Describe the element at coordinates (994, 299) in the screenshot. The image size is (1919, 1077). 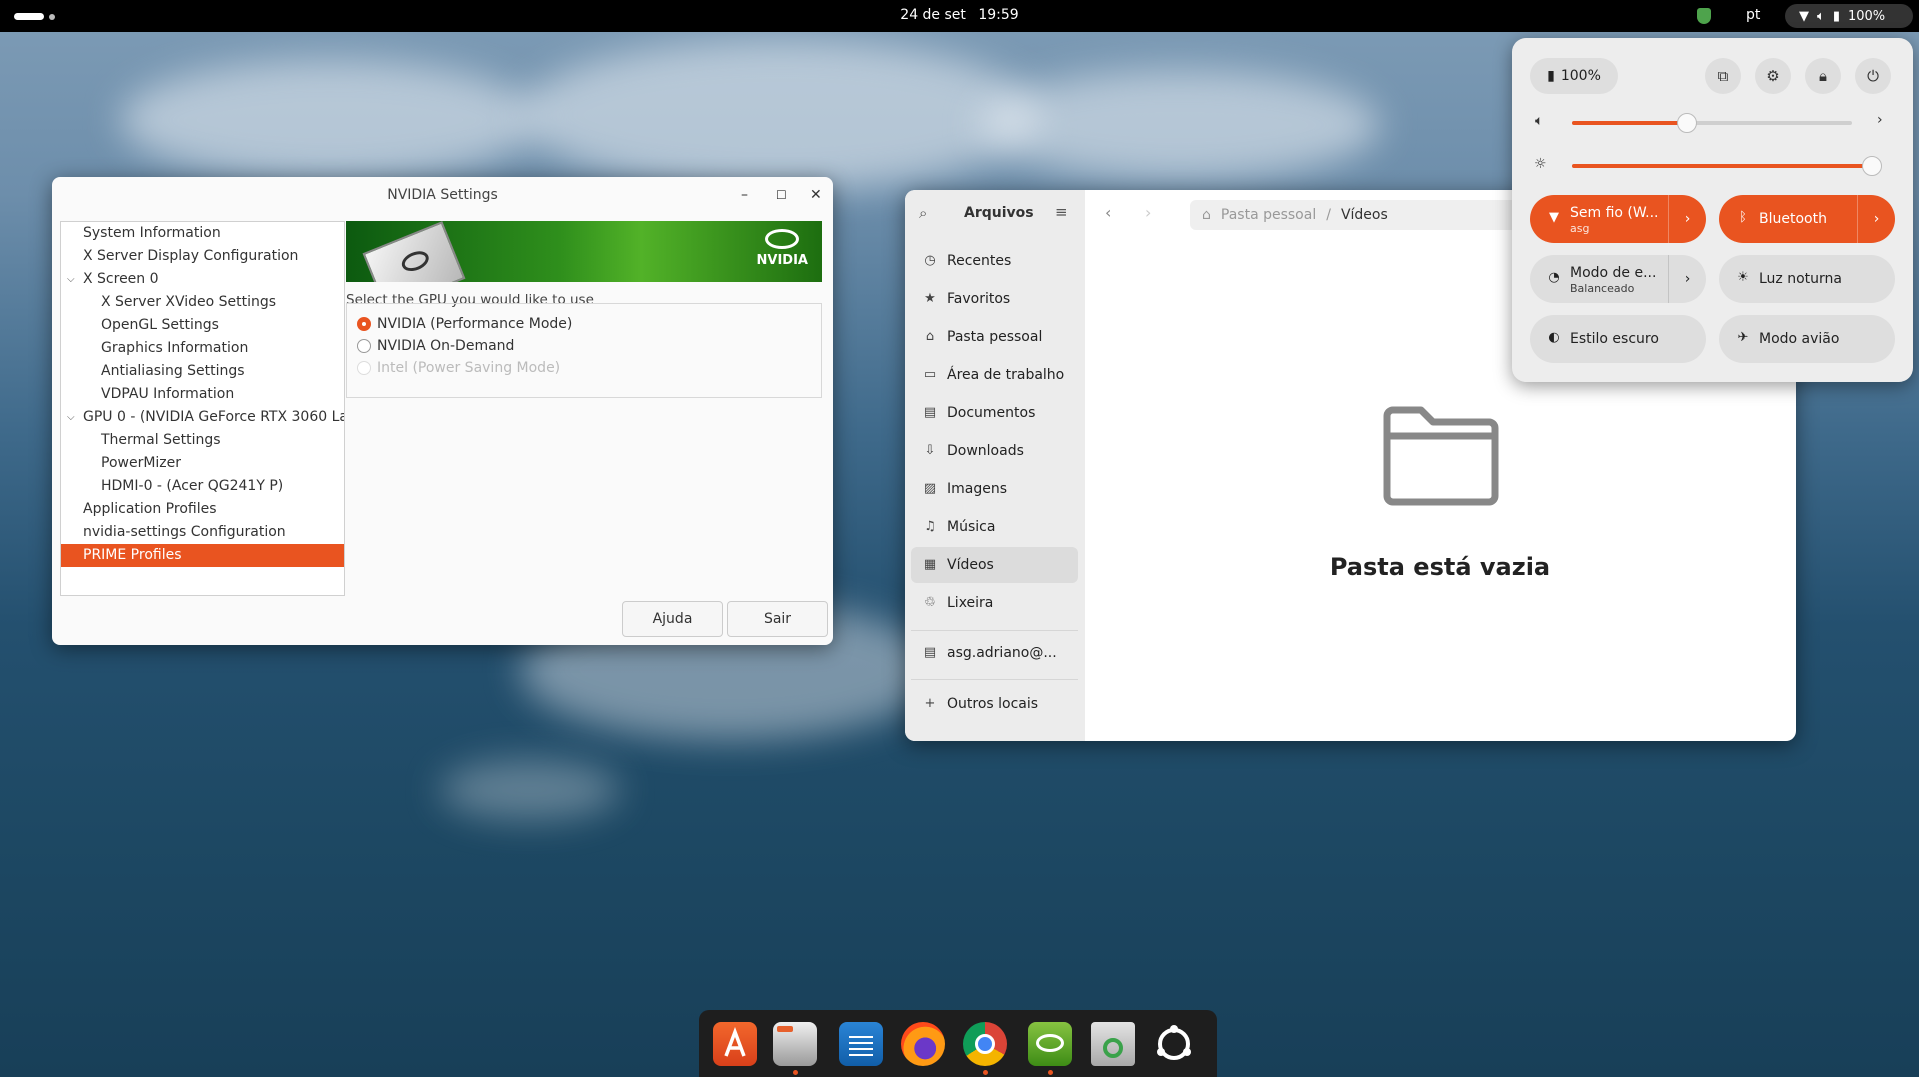
I see `sidebar-item: ★ Favoritos` at that location.